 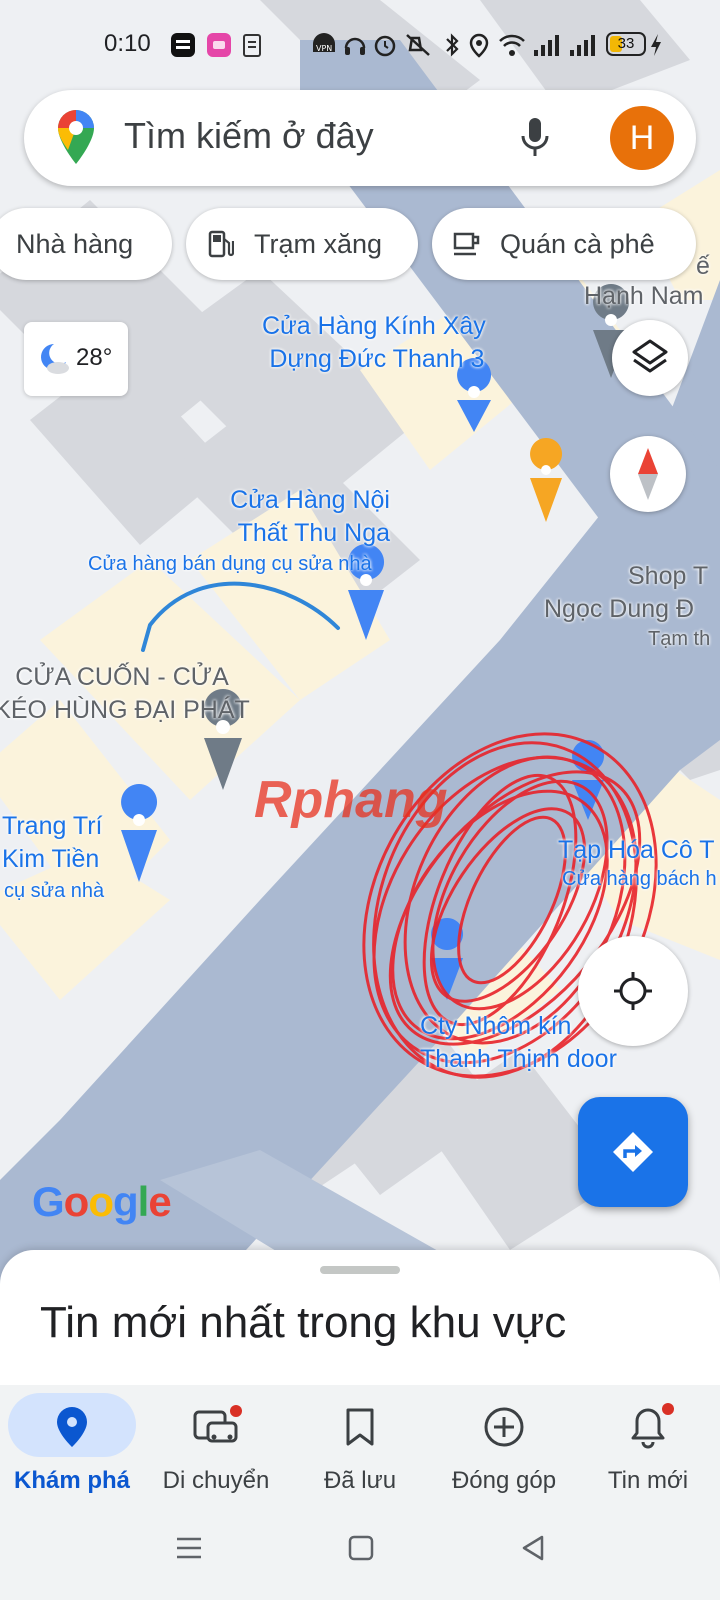 What do you see at coordinates (479, 45) in the screenshot?
I see `location-icon` at bounding box center [479, 45].